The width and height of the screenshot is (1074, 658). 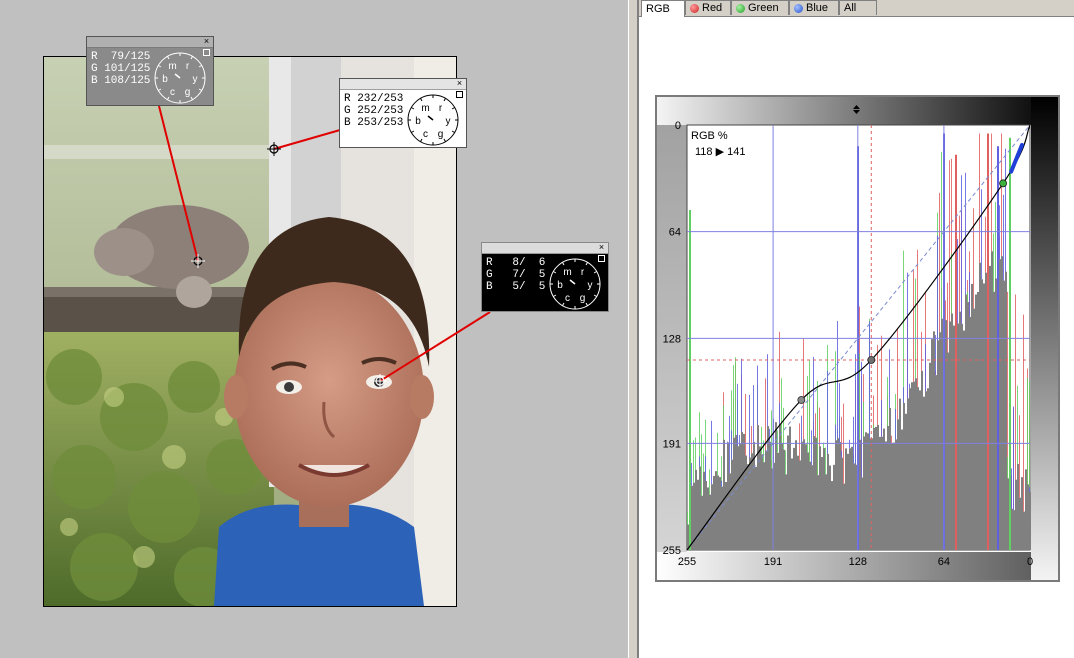 I want to click on channel-tabs: RGB Red Green Blue All, so click(x=856, y=8).